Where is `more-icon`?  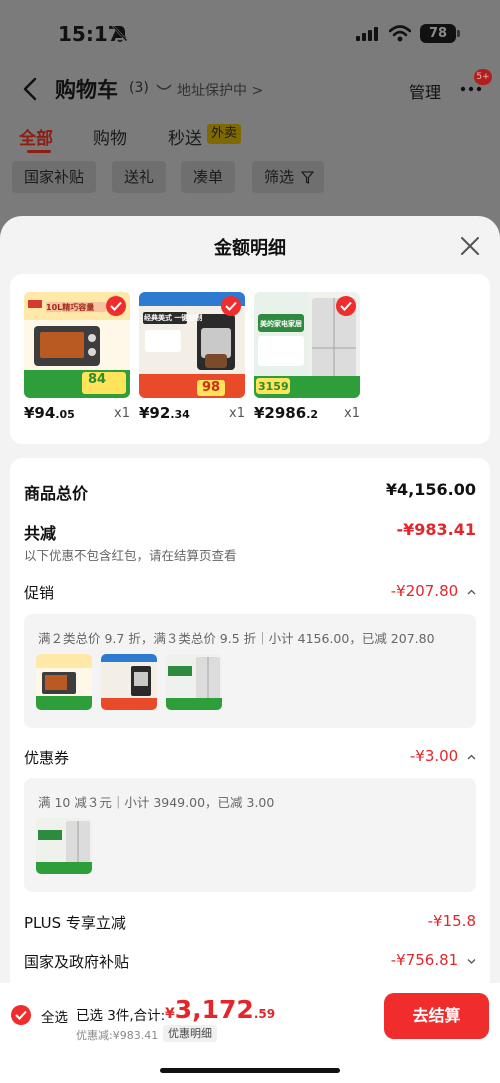 more-icon is located at coordinates (471, 89).